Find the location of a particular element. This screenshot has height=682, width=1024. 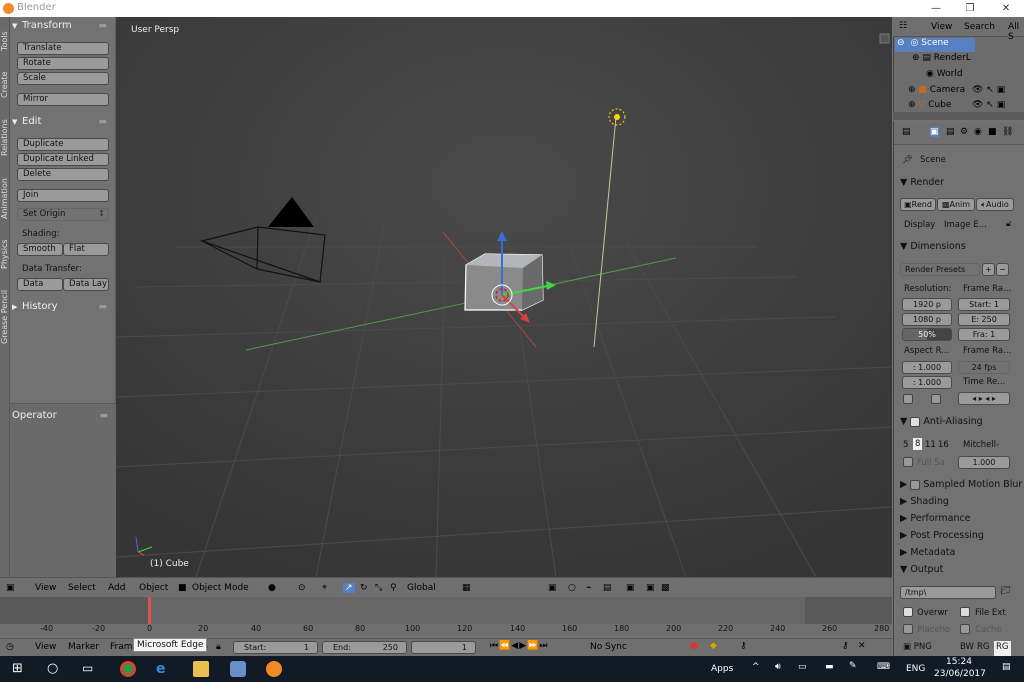

tab-tools: Tools is located at coordinates (5, 41).